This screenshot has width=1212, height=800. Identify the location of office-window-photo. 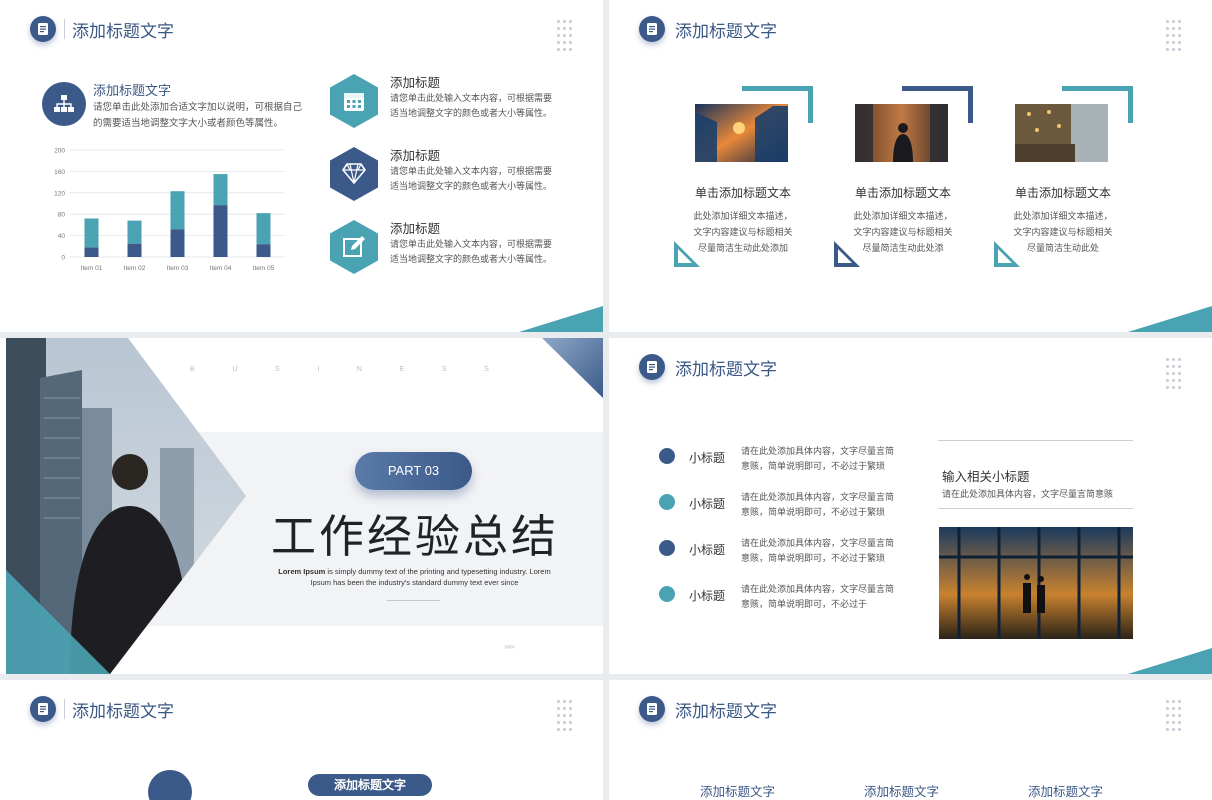
(1036, 583).